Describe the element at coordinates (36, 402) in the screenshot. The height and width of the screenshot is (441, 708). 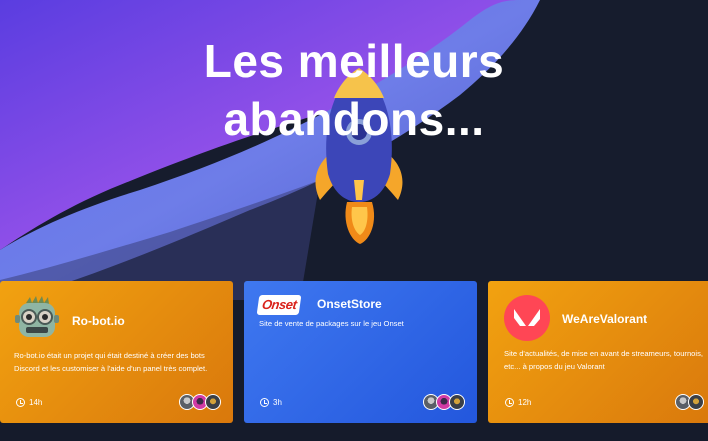
I see `duration-label: 14h` at that location.